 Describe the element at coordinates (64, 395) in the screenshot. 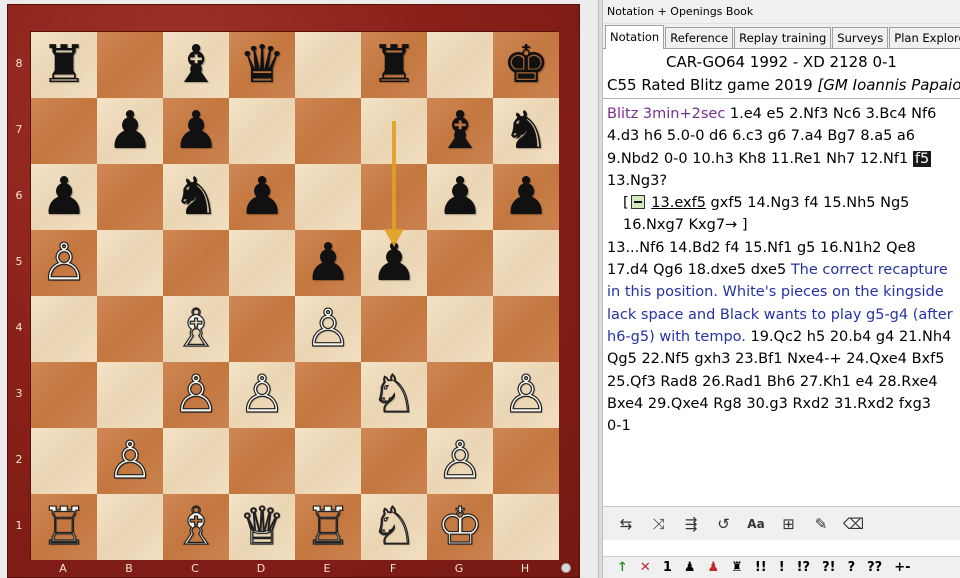

I see `square-a3` at that location.